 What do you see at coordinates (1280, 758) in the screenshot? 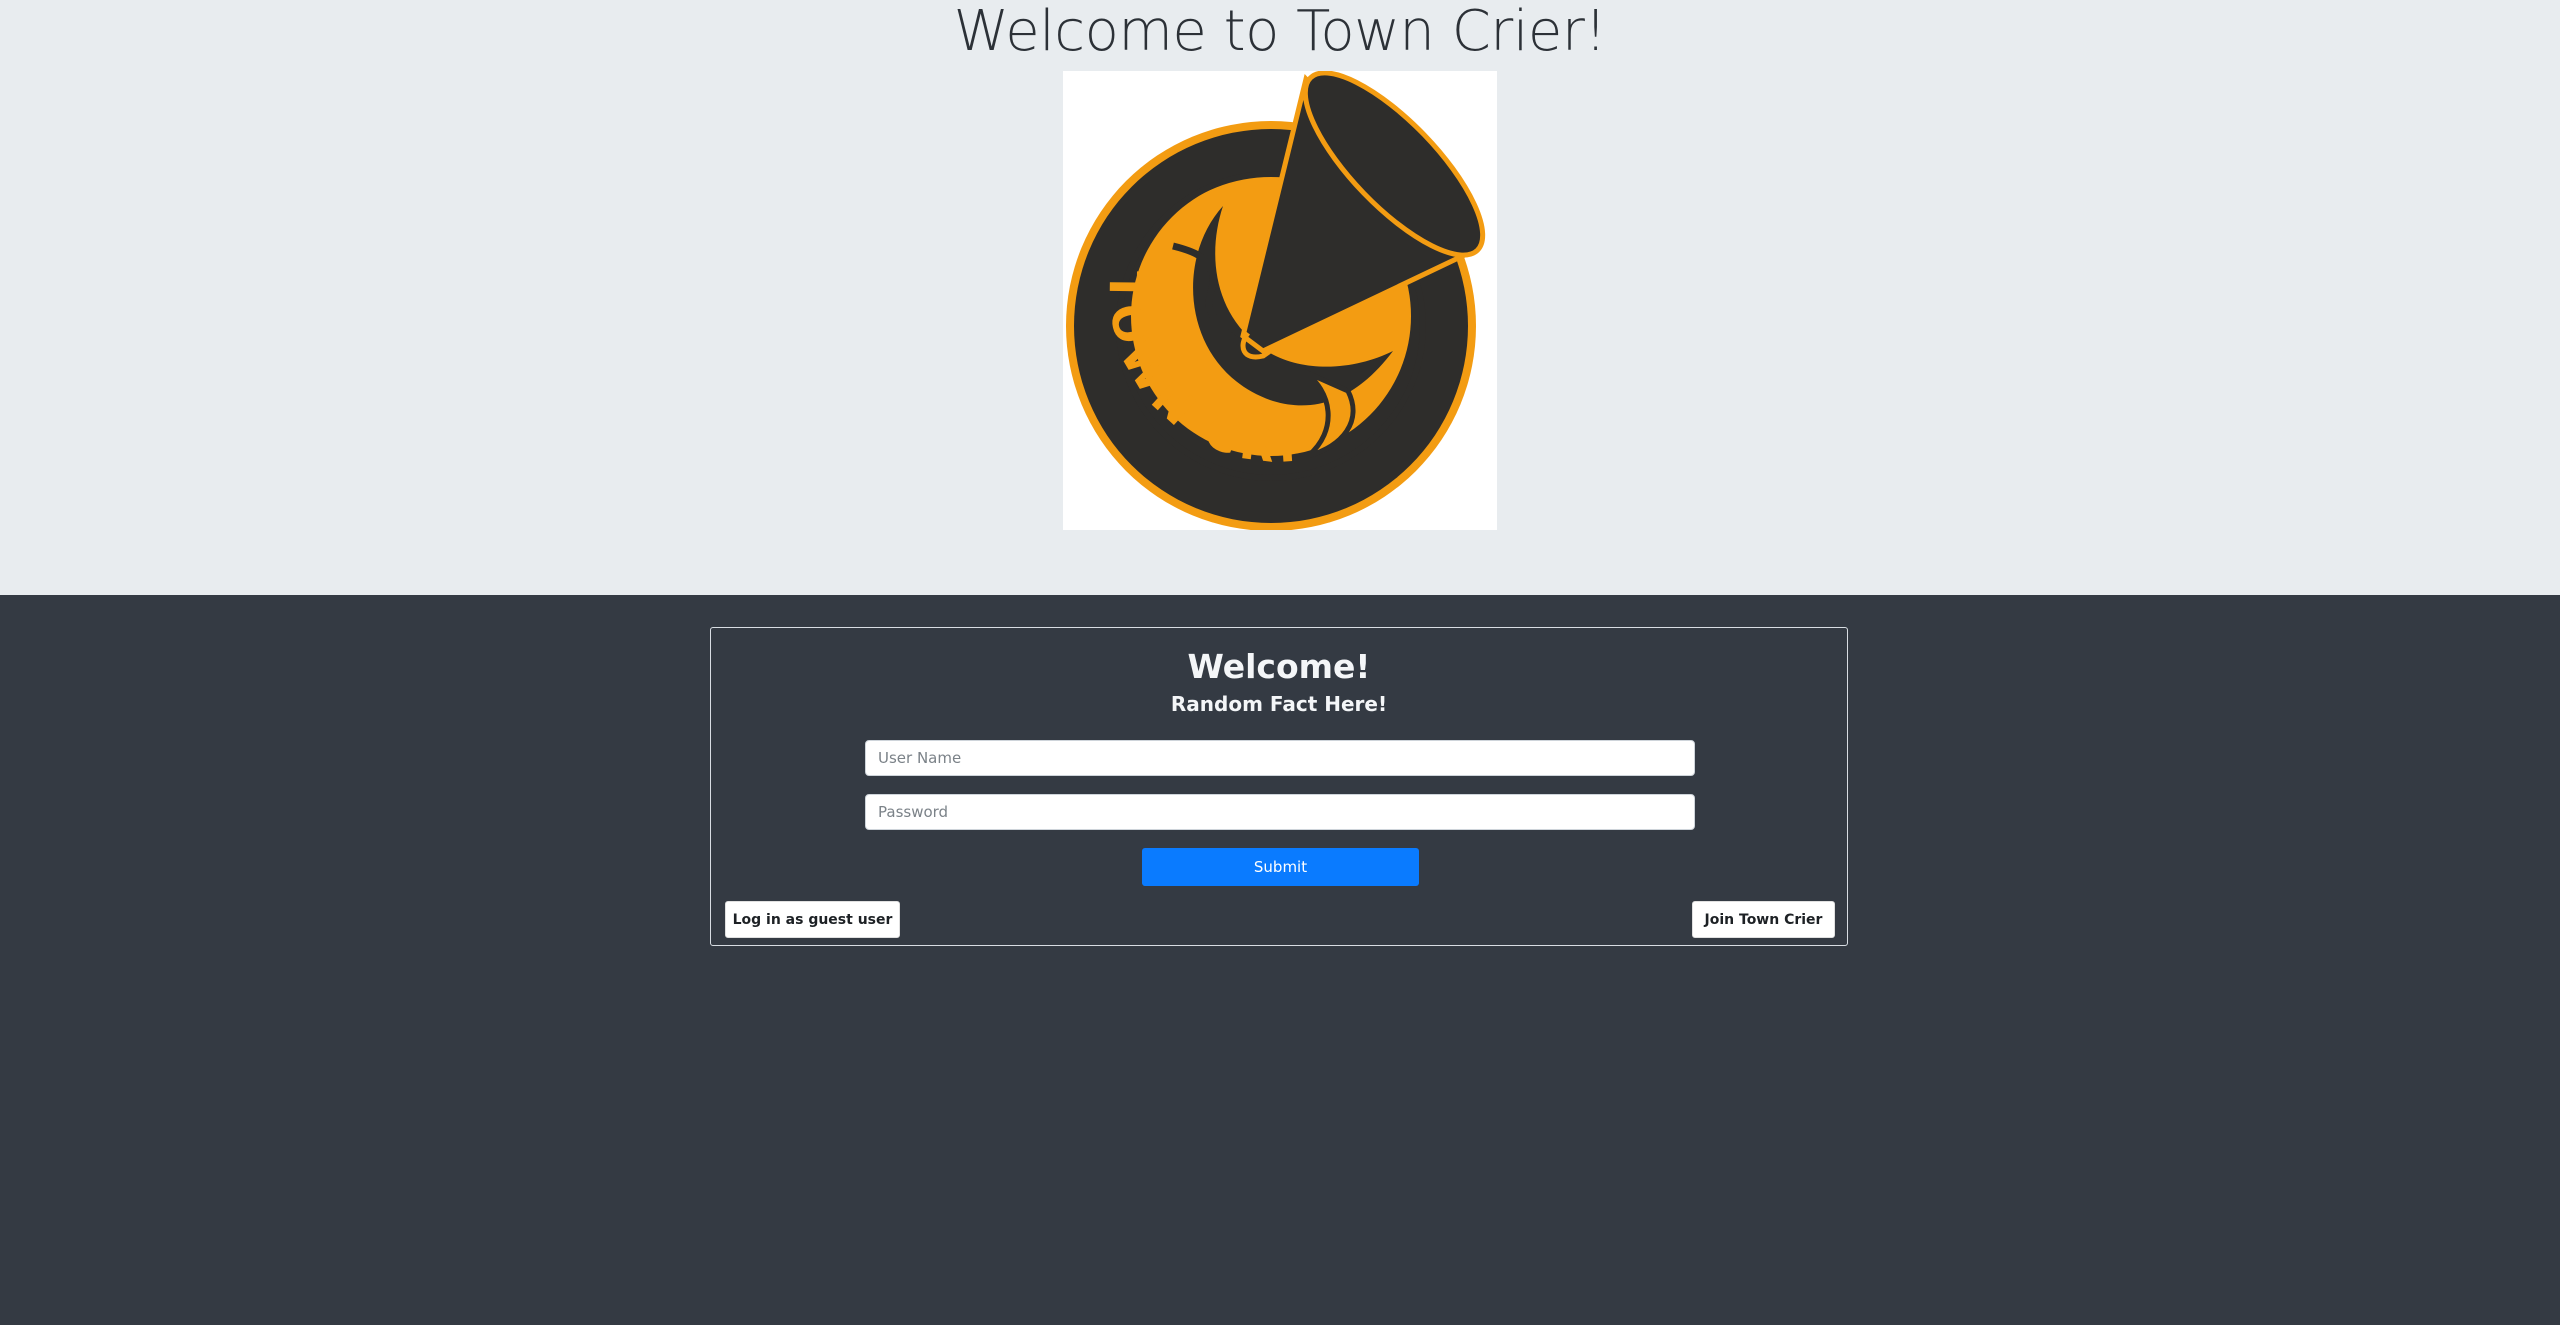
I see `username-input` at bounding box center [1280, 758].